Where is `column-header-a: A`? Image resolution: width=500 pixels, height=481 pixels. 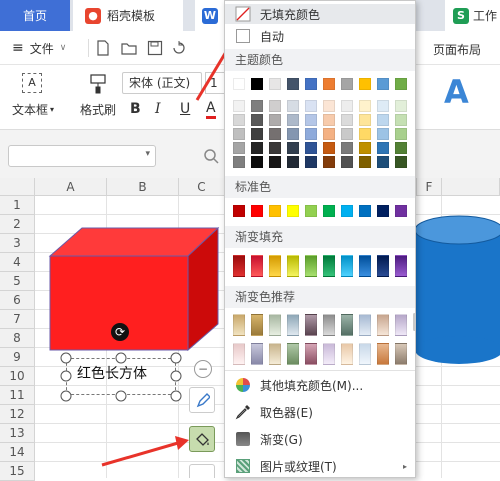 column-header-a: A is located at coordinates (71, 187).